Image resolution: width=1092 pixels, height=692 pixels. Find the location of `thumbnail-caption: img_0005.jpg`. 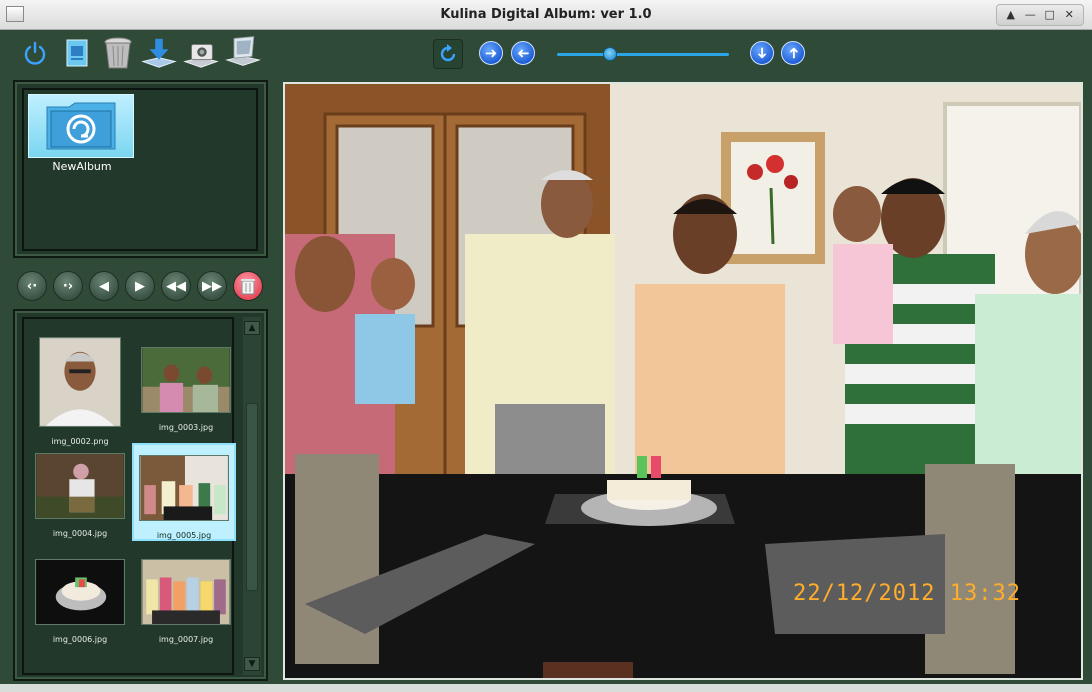

thumbnail-caption: img_0005.jpg is located at coordinates (184, 535).